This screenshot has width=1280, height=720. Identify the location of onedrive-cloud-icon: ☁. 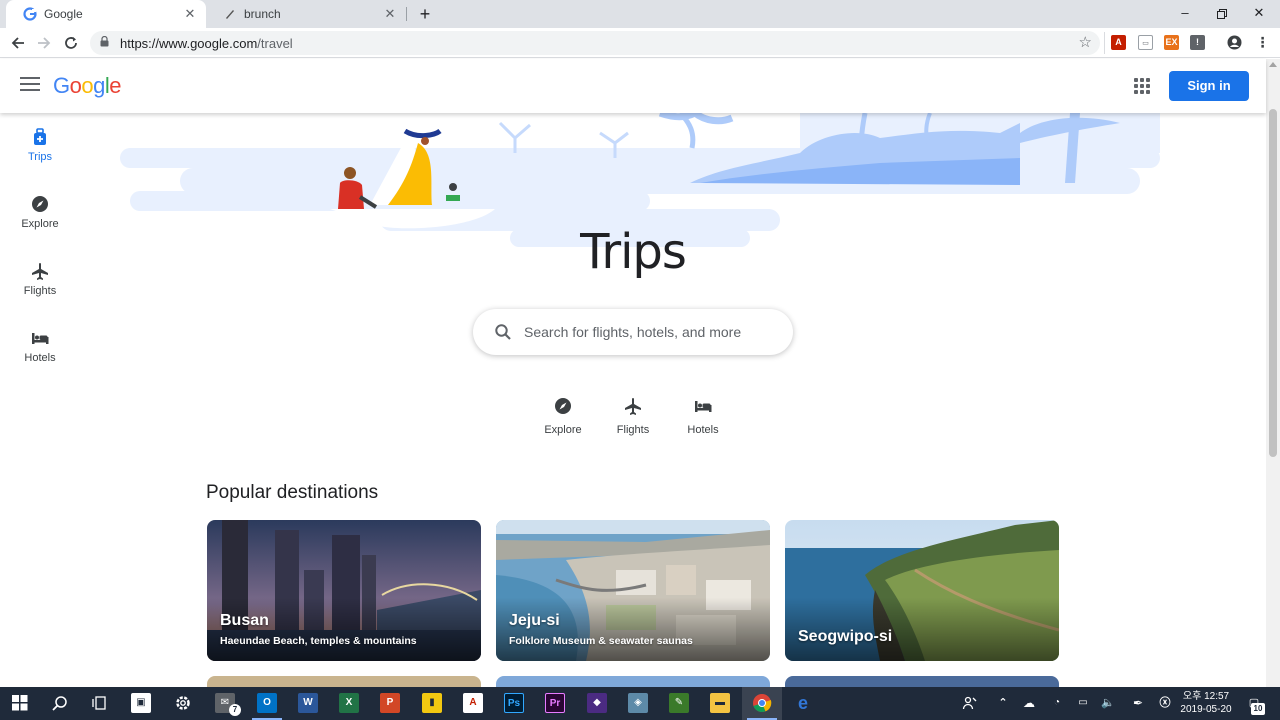
(1029, 703).